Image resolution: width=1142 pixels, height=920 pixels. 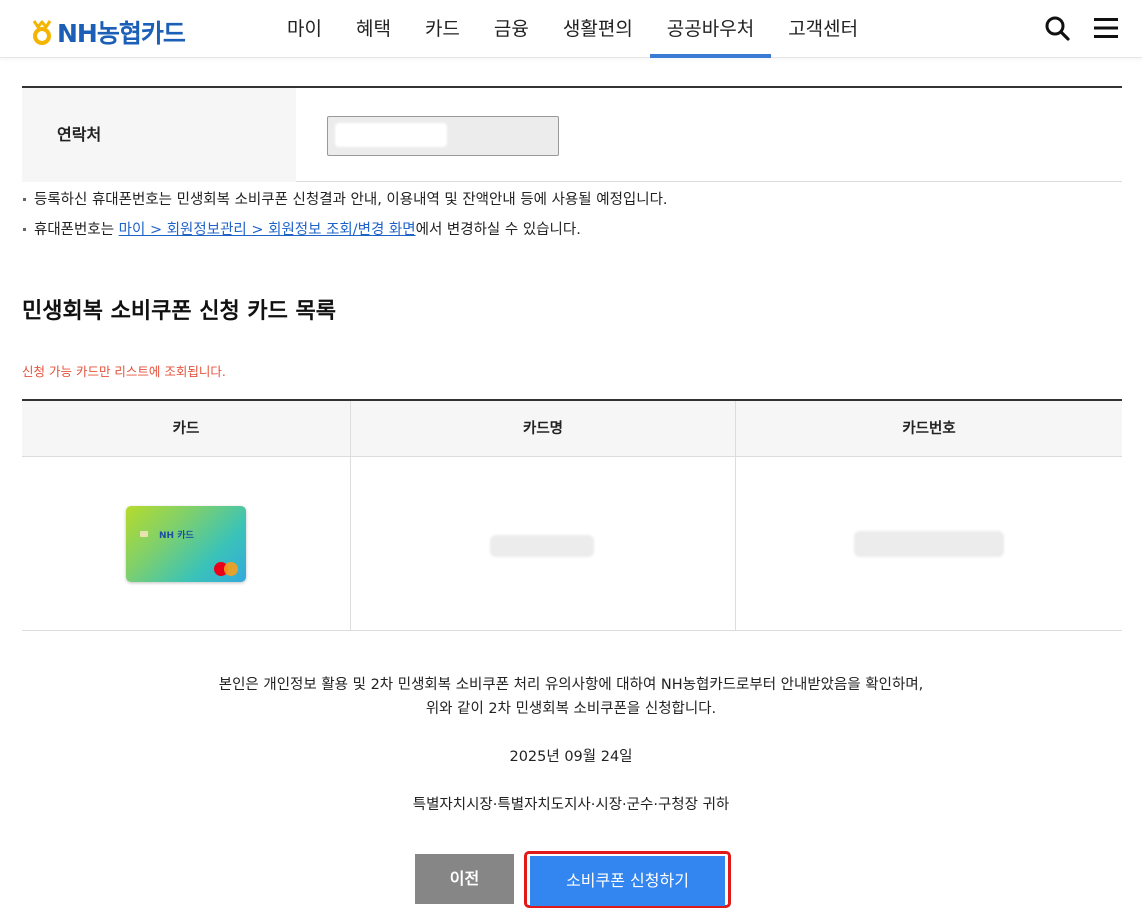 What do you see at coordinates (1057, 28) in the screenshot?
I see `search-icon` at bounding box center [1057, 28].